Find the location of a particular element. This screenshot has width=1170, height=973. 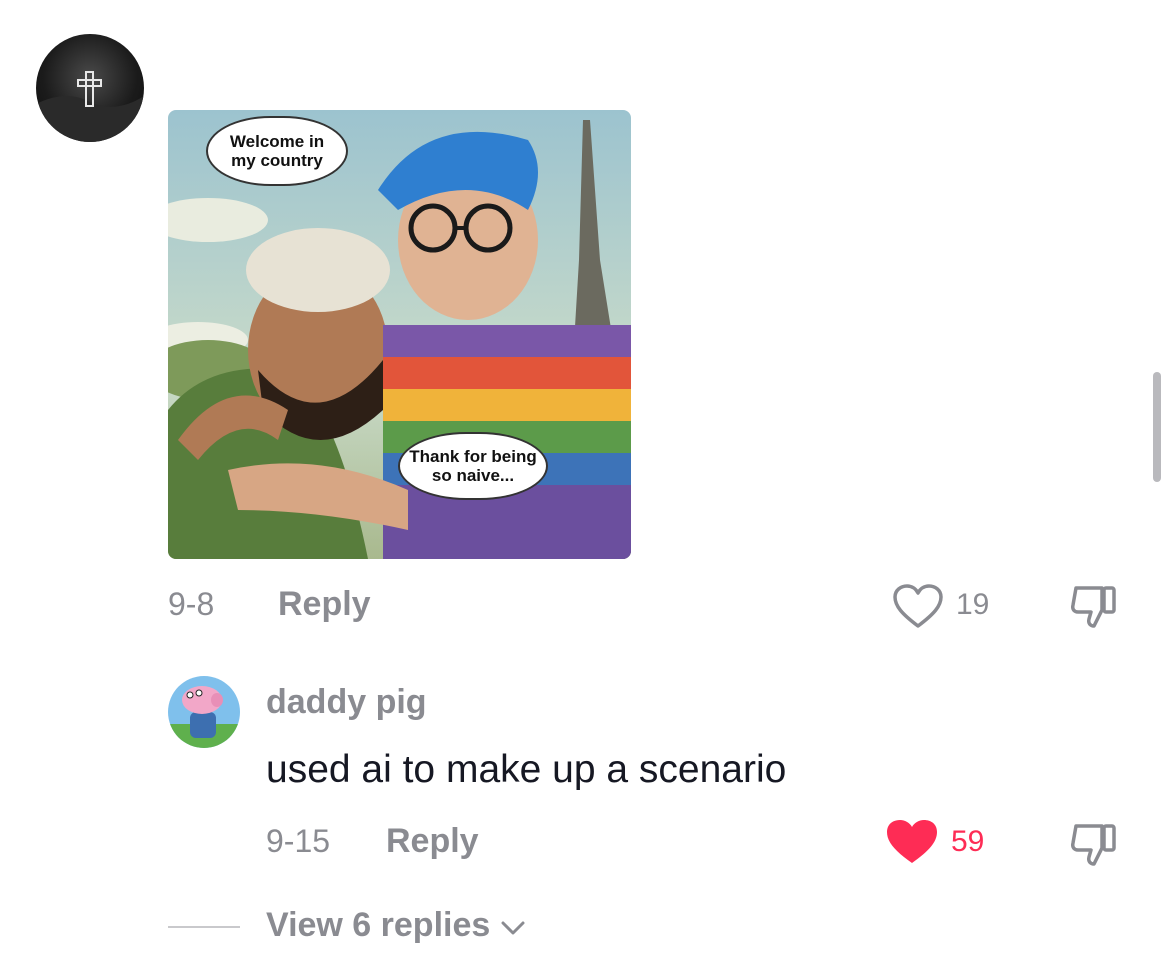

comment-time: 9-8 is located at coordinates (191, 604).